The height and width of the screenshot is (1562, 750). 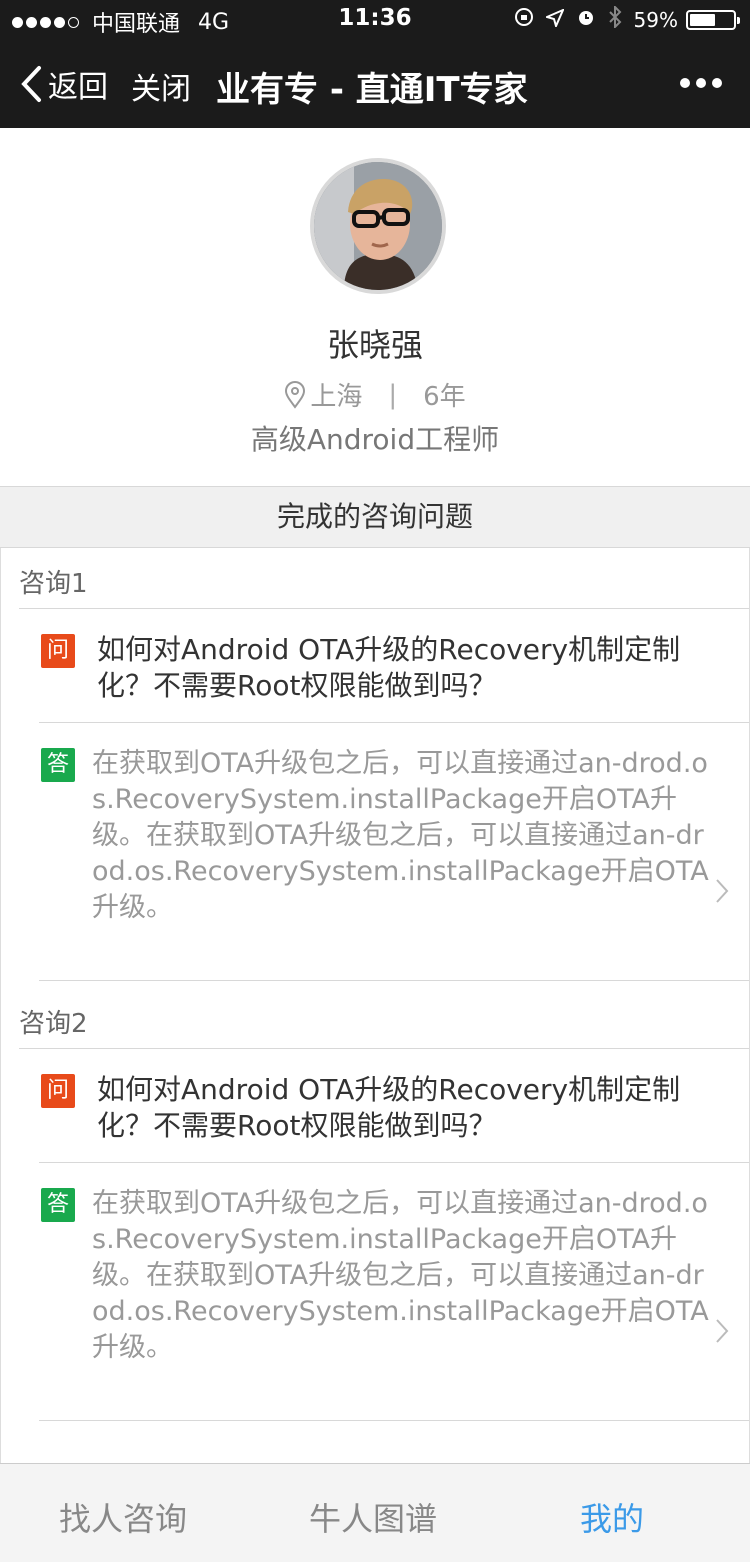 I want to click on page-title: 业有专 - 直通IT专家, so click(x=372, y=90).